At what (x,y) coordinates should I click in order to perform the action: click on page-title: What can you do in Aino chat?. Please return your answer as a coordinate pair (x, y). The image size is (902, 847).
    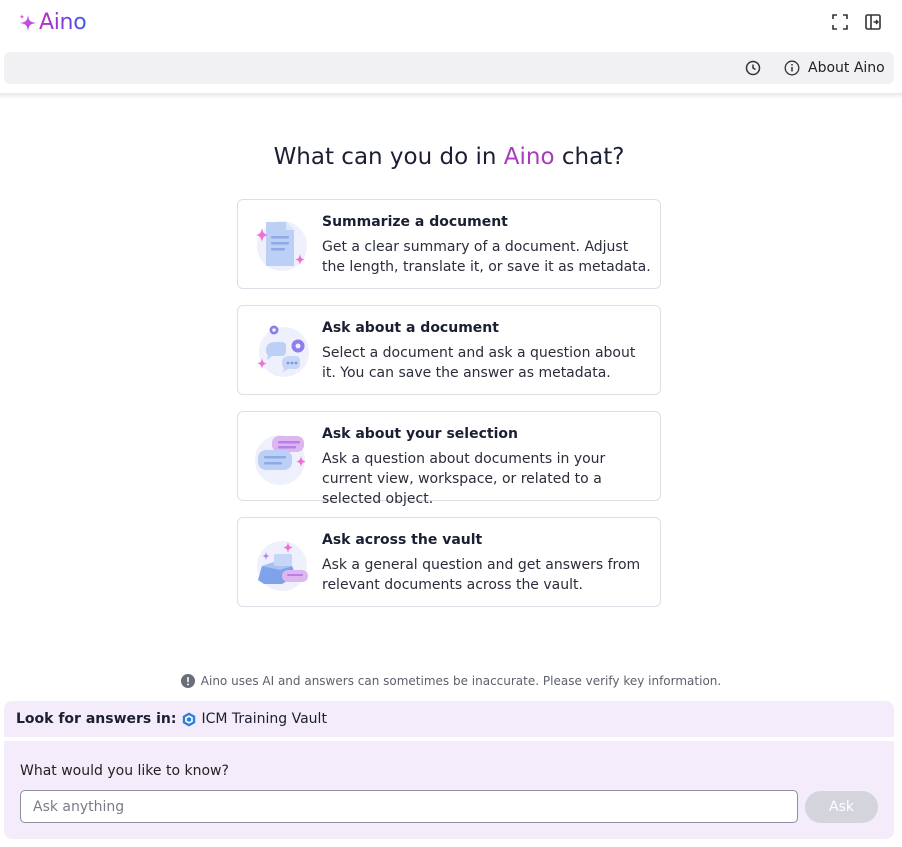
    Looking at the image, I should click on (449, 157).